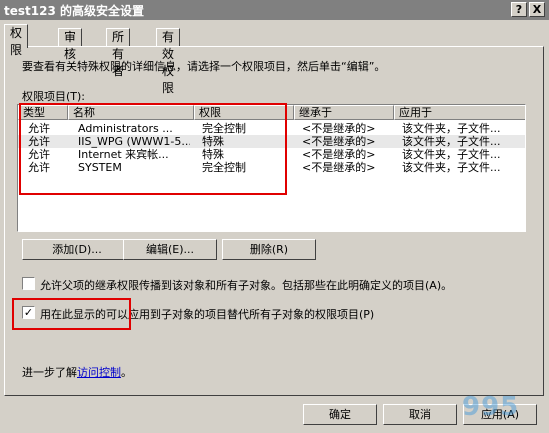 The width and height of the screenshot is (549, 433). Describe the element at coordinates (204, 66) in the screenshot. I see `instructions-text: 要查看有关特殊权限的详细信息，请选择一个权限项目，然后单击“编辑”。` at that location.